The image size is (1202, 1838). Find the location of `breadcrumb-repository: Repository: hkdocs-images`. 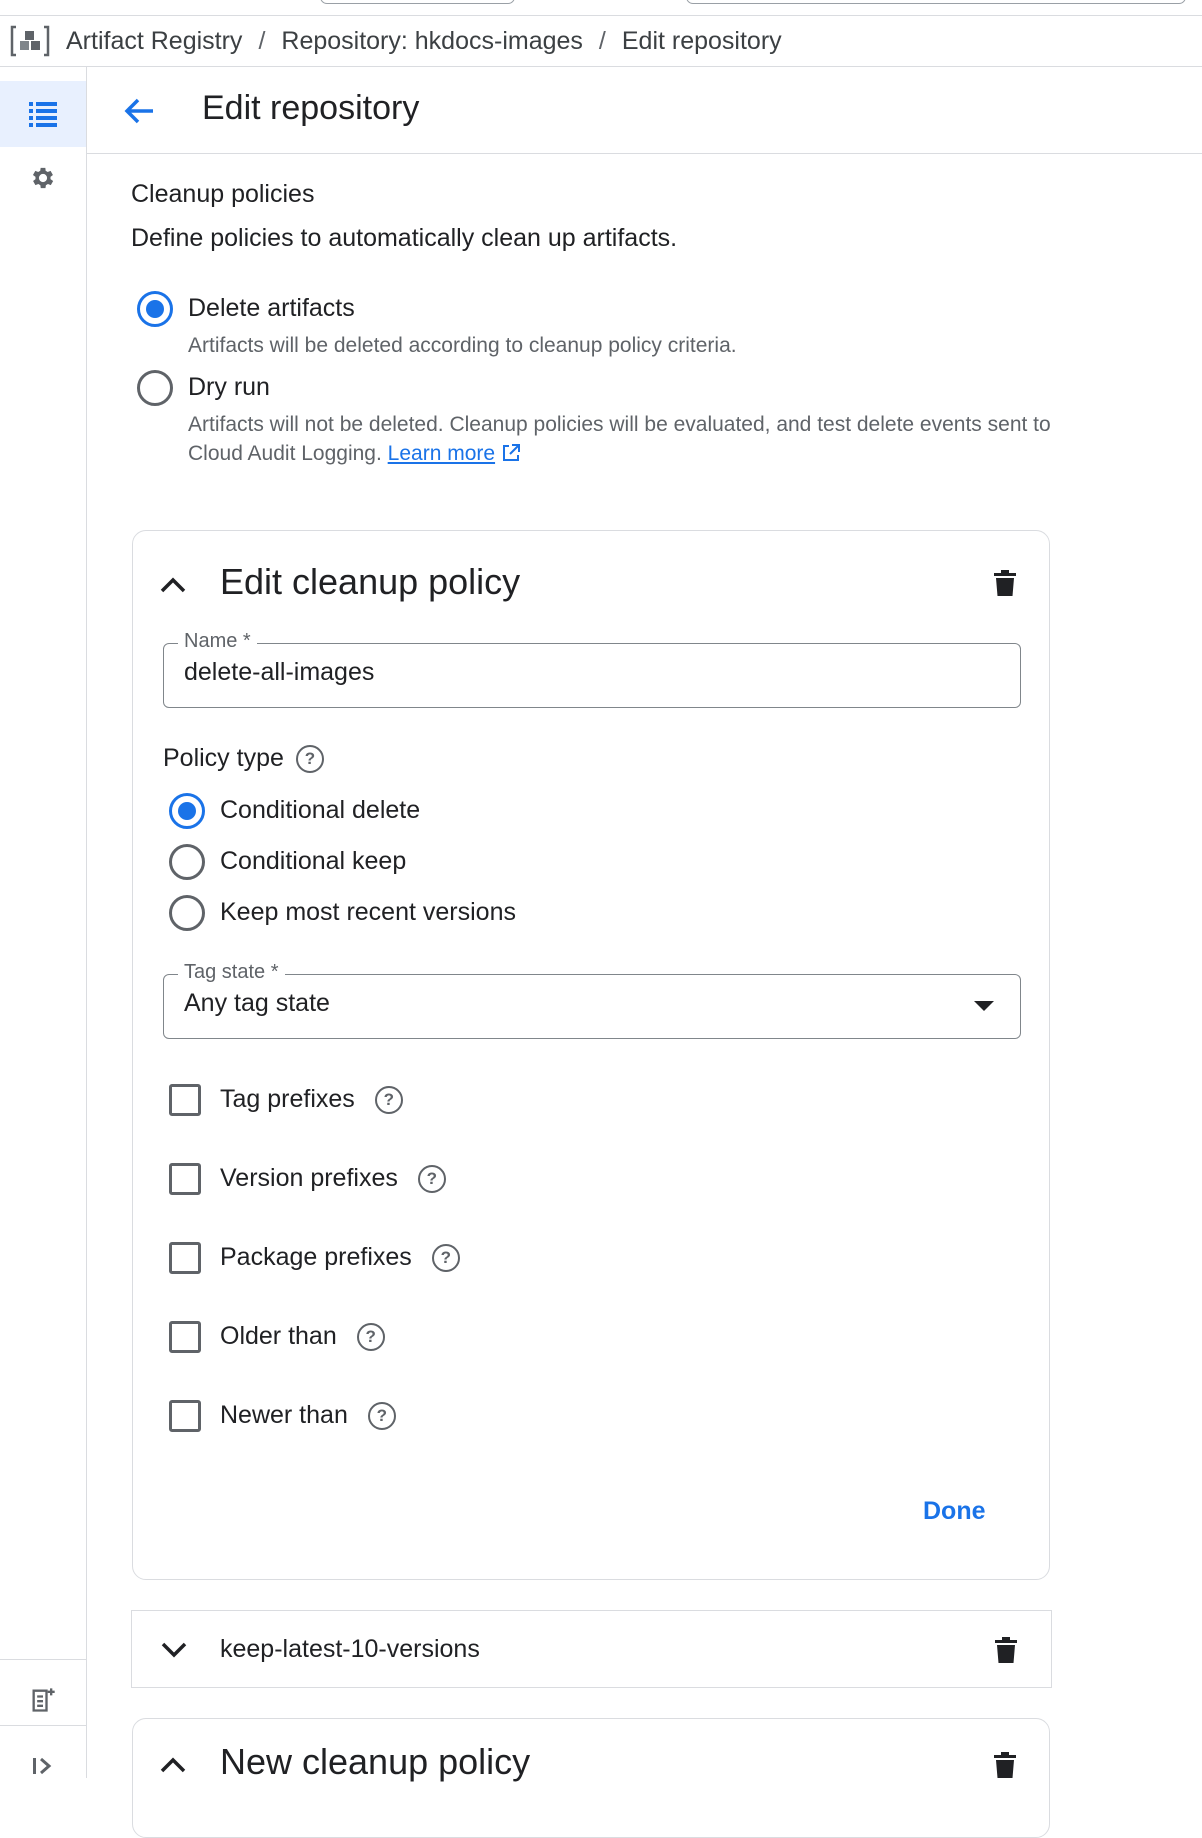

breadcrumb-repository: Repository: hkdocs-images is located at coordinates (432, 41).